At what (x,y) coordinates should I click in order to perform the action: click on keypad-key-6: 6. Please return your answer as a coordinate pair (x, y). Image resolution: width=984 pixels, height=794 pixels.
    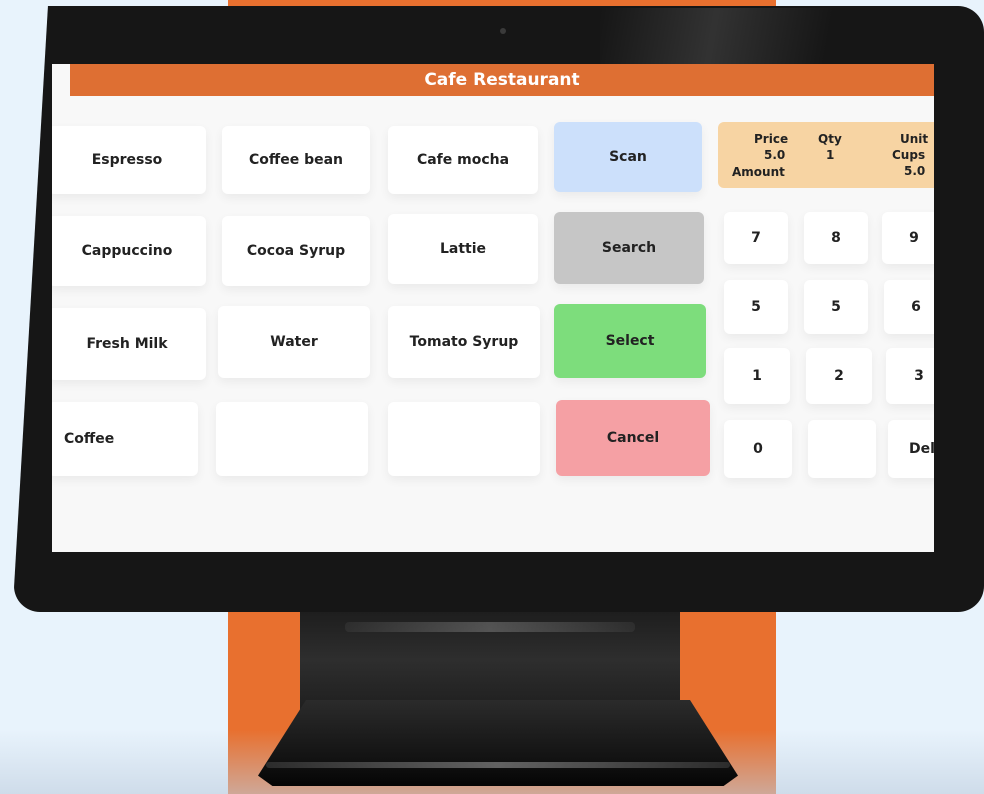
    Looking at the image, I should click on (909, 307).